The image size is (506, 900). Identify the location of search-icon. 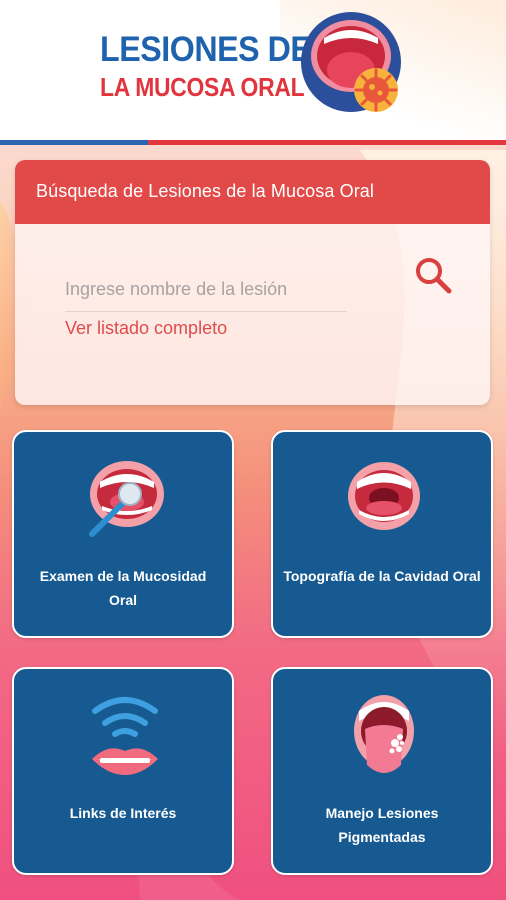
(434, 276).